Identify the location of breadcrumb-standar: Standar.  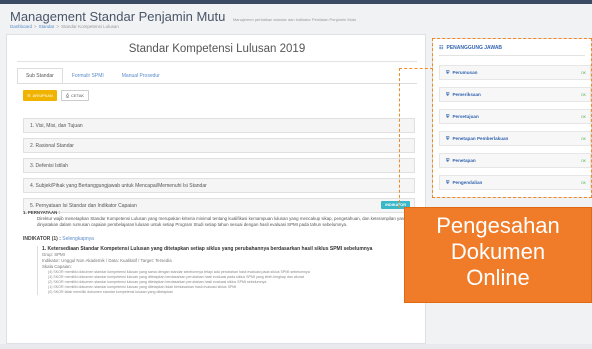
(47, 26).